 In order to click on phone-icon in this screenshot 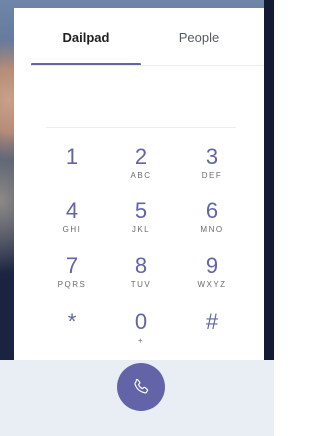, I will do `click(141, 386)`.